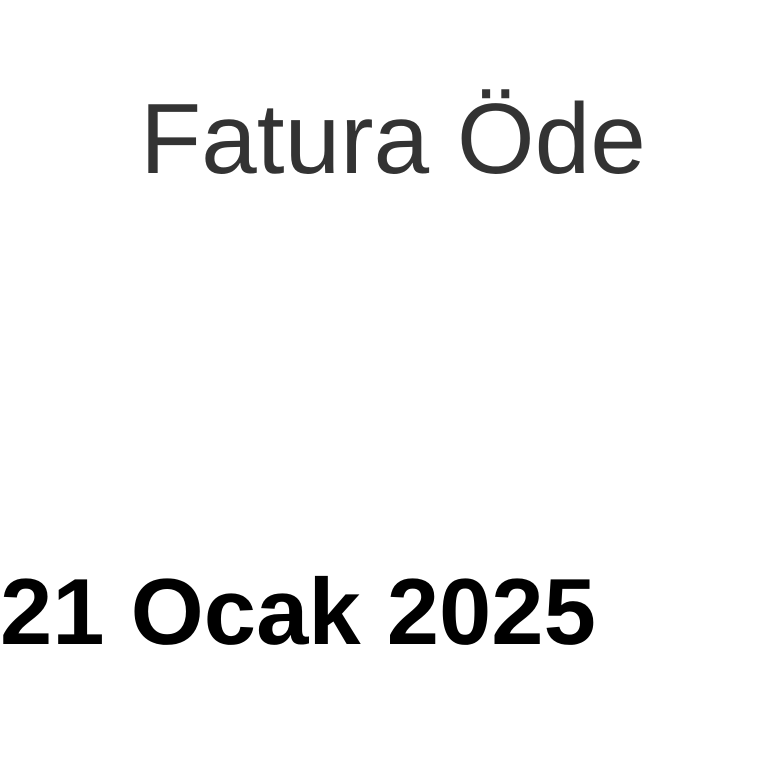 The image size is (768, 768). I want to click on page-title: Fatura Öde, so click(393, 139).